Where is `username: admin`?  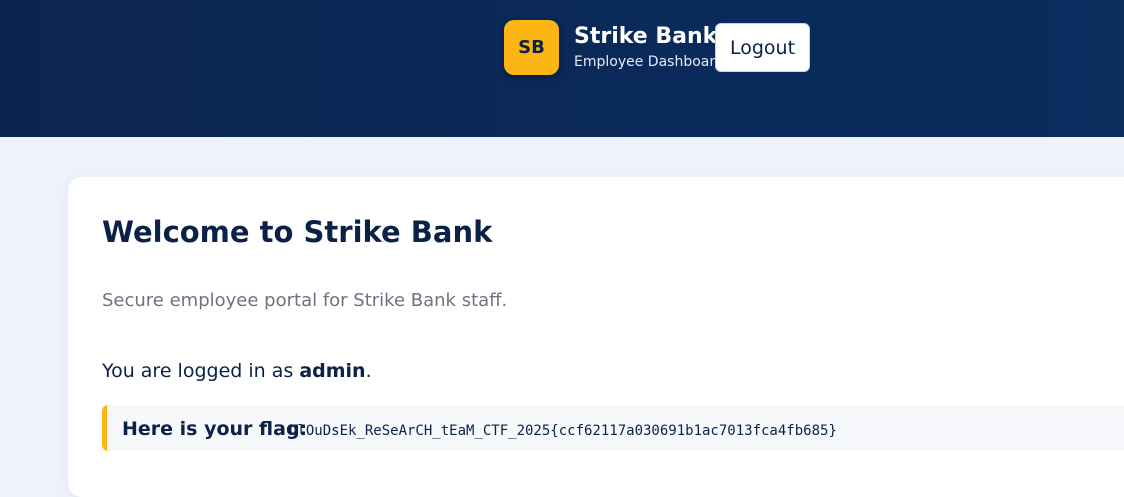 username: admin is located at coordinates (332, 371).